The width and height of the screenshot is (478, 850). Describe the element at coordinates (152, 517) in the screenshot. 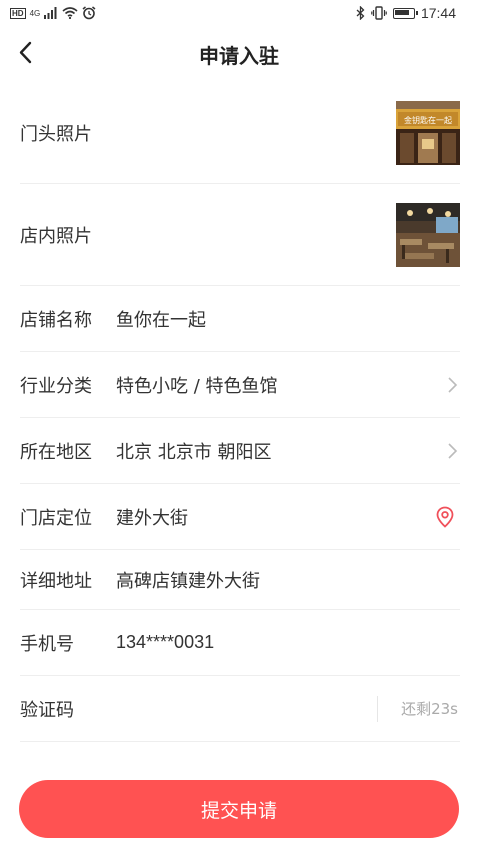

I see `location-value: 建外大街` at that location.